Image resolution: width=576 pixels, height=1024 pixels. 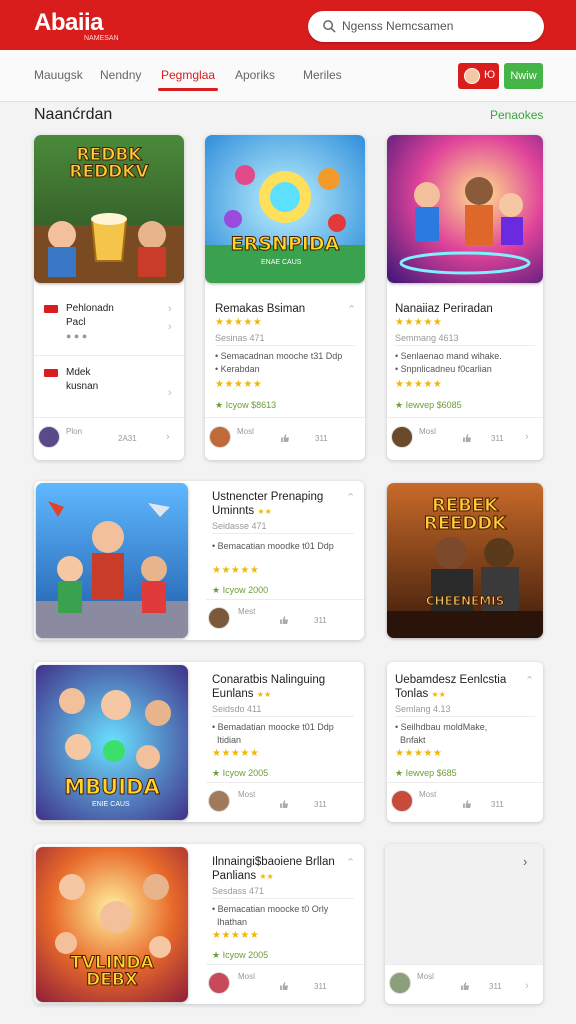 What do you see at coordinates (420, 694) in the screenshot?
I see `game-title-line2: Tonlas ★★` at bounding box center [420, 694].